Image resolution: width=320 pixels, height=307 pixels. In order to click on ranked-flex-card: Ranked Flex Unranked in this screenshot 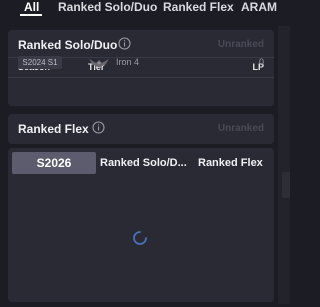, I will do `click(141, 129)`.